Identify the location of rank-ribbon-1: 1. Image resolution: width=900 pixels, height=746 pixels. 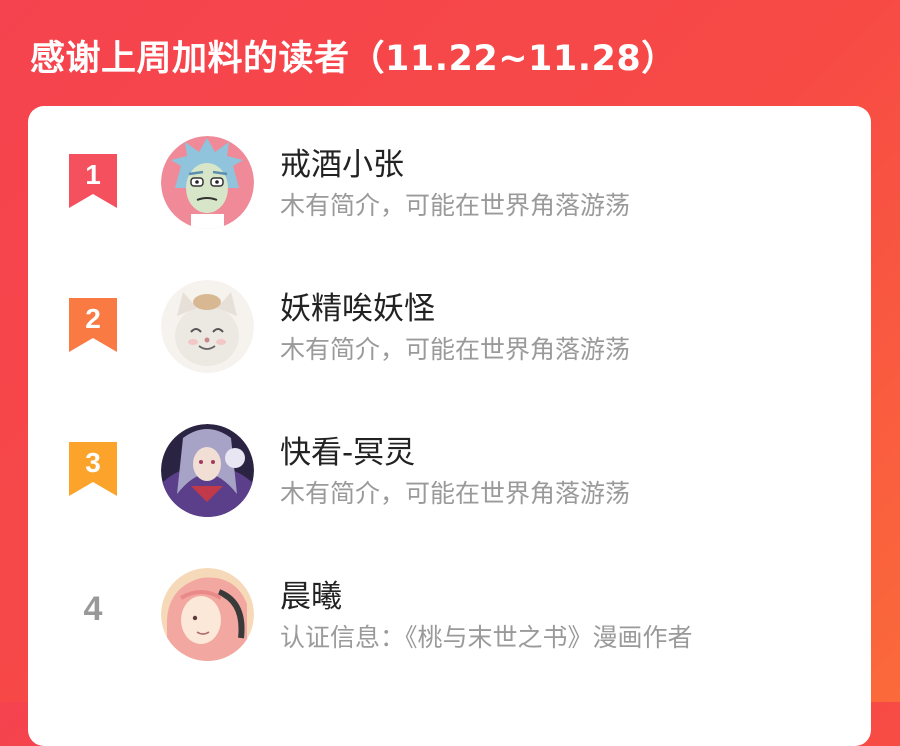
(93, 181).